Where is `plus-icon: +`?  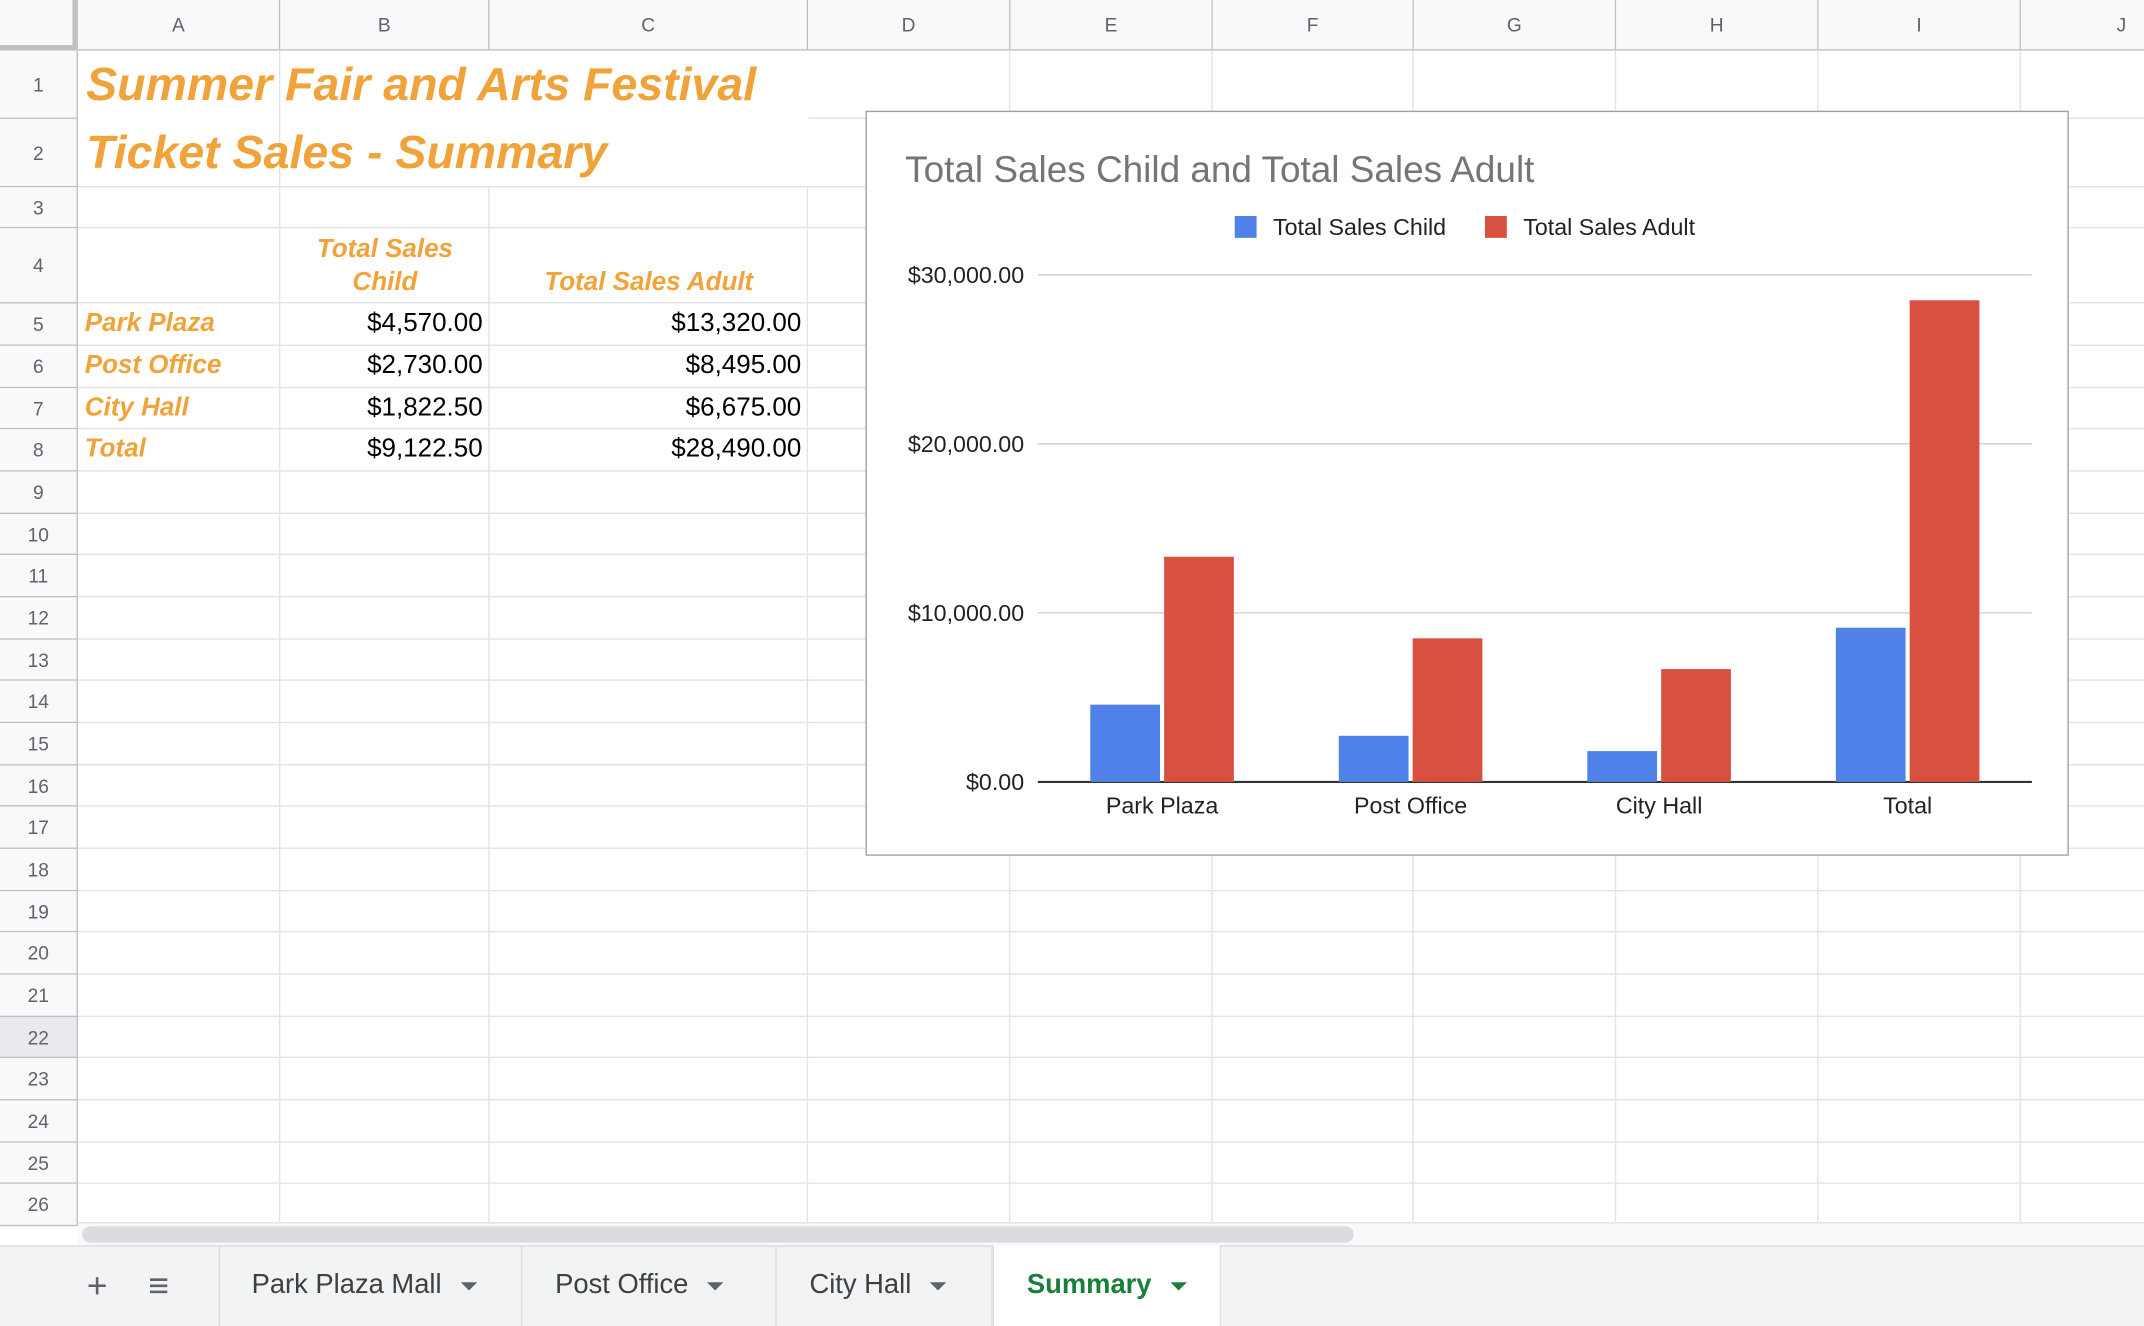 plus-icon: + is located at coordinates (97, 1284).